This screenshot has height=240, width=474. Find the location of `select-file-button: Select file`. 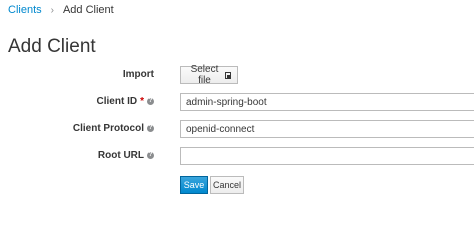

select-file-button: Select file is located at coordinates (209, 75).